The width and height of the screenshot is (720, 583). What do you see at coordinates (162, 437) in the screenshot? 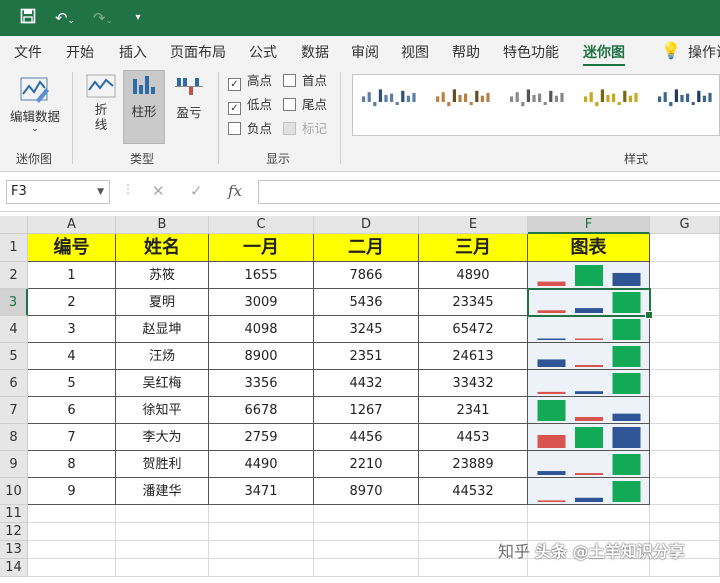
I see `name-cell: 李大为` at bounding box center [162, 437].